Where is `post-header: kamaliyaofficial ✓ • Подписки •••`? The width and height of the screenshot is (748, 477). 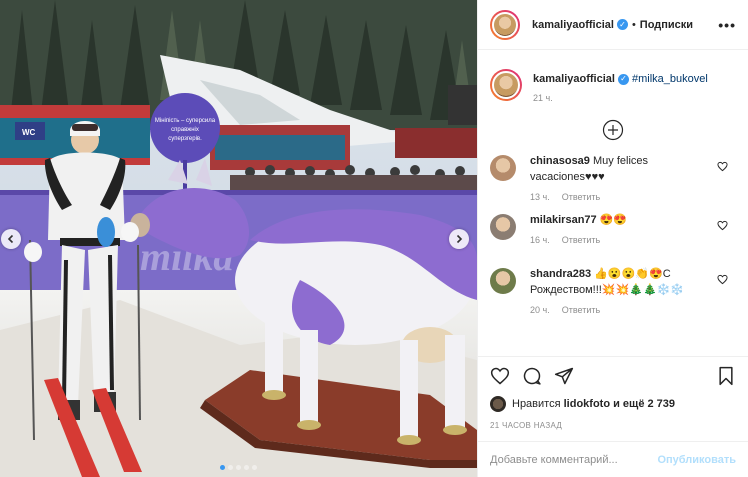 post-header: kamaliyaofficial ✓ • Подписки ••• is located at coordinates (613, 25).